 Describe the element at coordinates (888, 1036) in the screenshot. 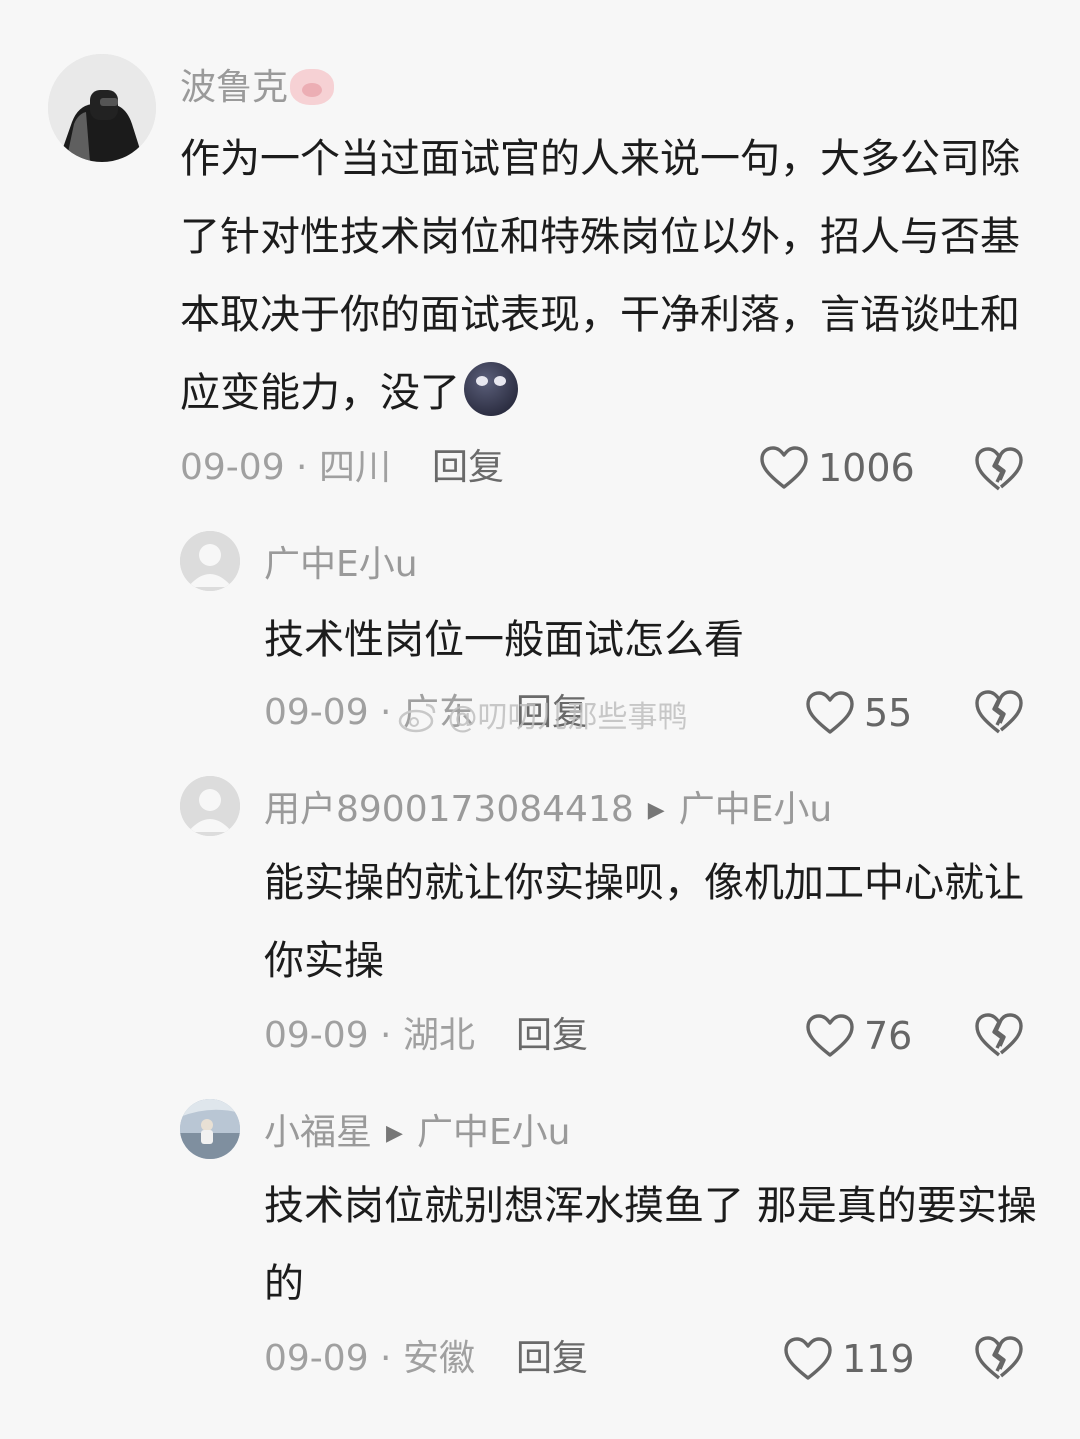

I see `like-count: 76` at that location.